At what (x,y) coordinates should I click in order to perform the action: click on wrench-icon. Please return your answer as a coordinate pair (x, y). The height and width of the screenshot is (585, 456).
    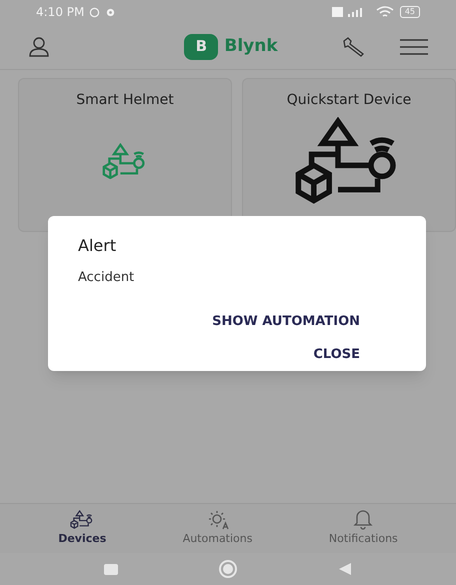
    Looking at the image, I should click on (354, 47).